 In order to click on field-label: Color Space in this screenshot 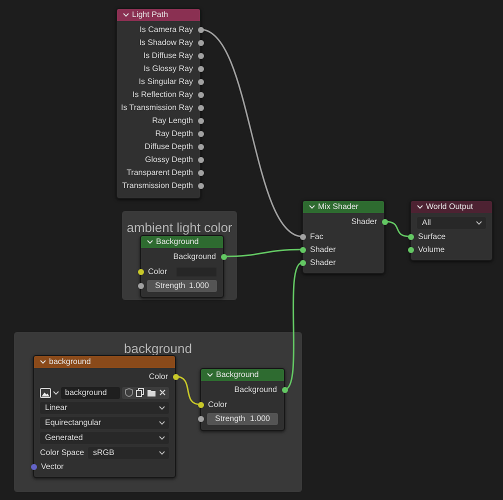, I will do `click(62, 453)`.